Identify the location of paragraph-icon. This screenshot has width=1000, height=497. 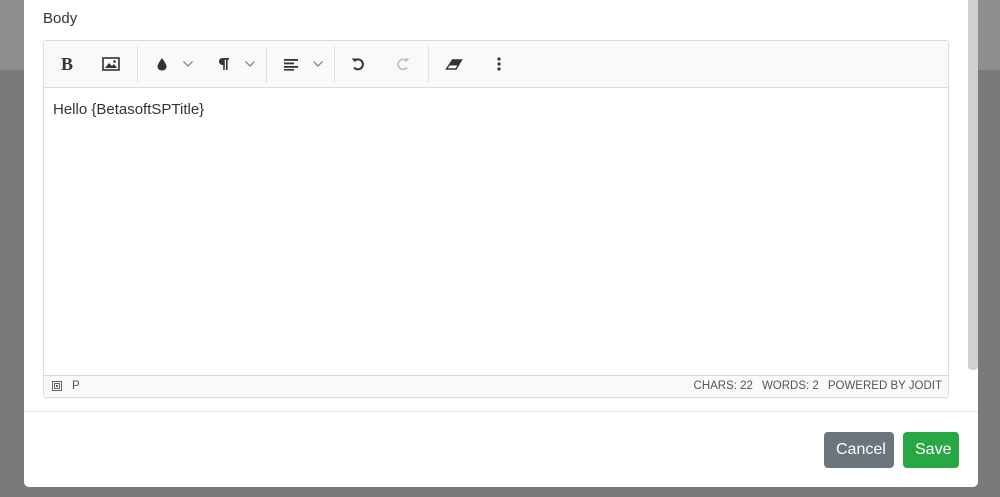
(224, 64).